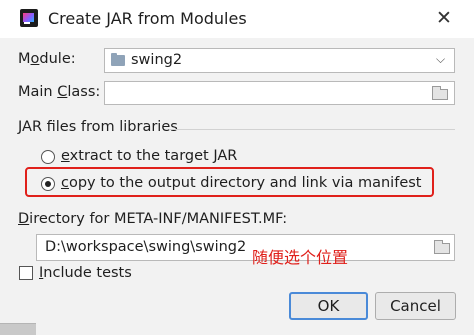 This screenshot has width=474, height=335. Describe the element at coordinates (300, 257) in the screenshot. I see `annotation-text: 随便选个位置` at that location.